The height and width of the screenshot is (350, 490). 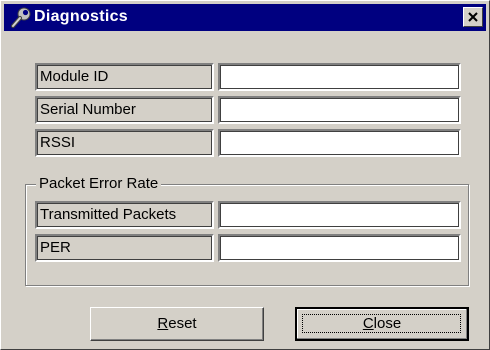 I want to click on module-id-field, so click(x=339, y=77).